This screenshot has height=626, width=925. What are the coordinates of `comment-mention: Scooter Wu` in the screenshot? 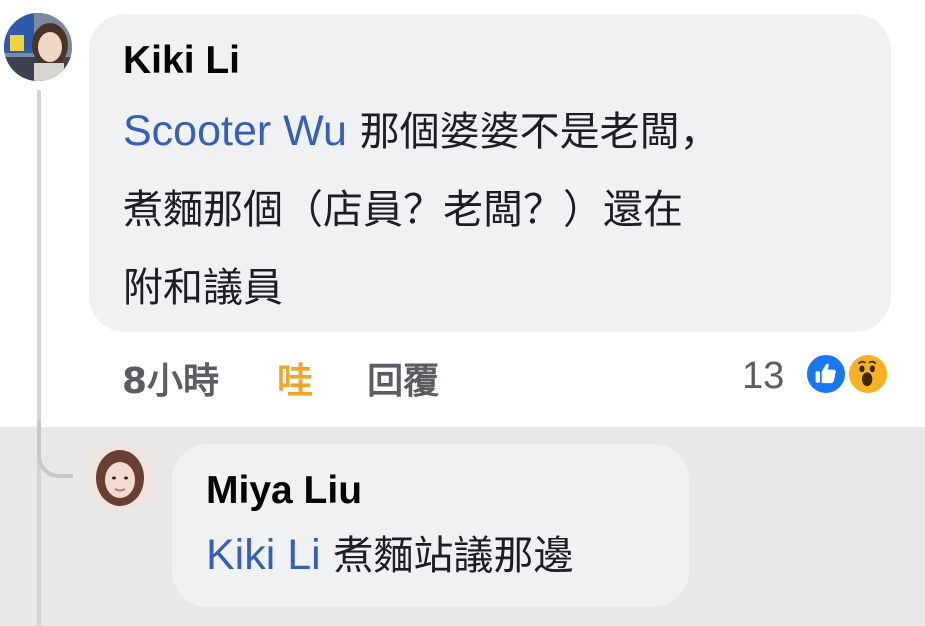 It's located at (235, 131).